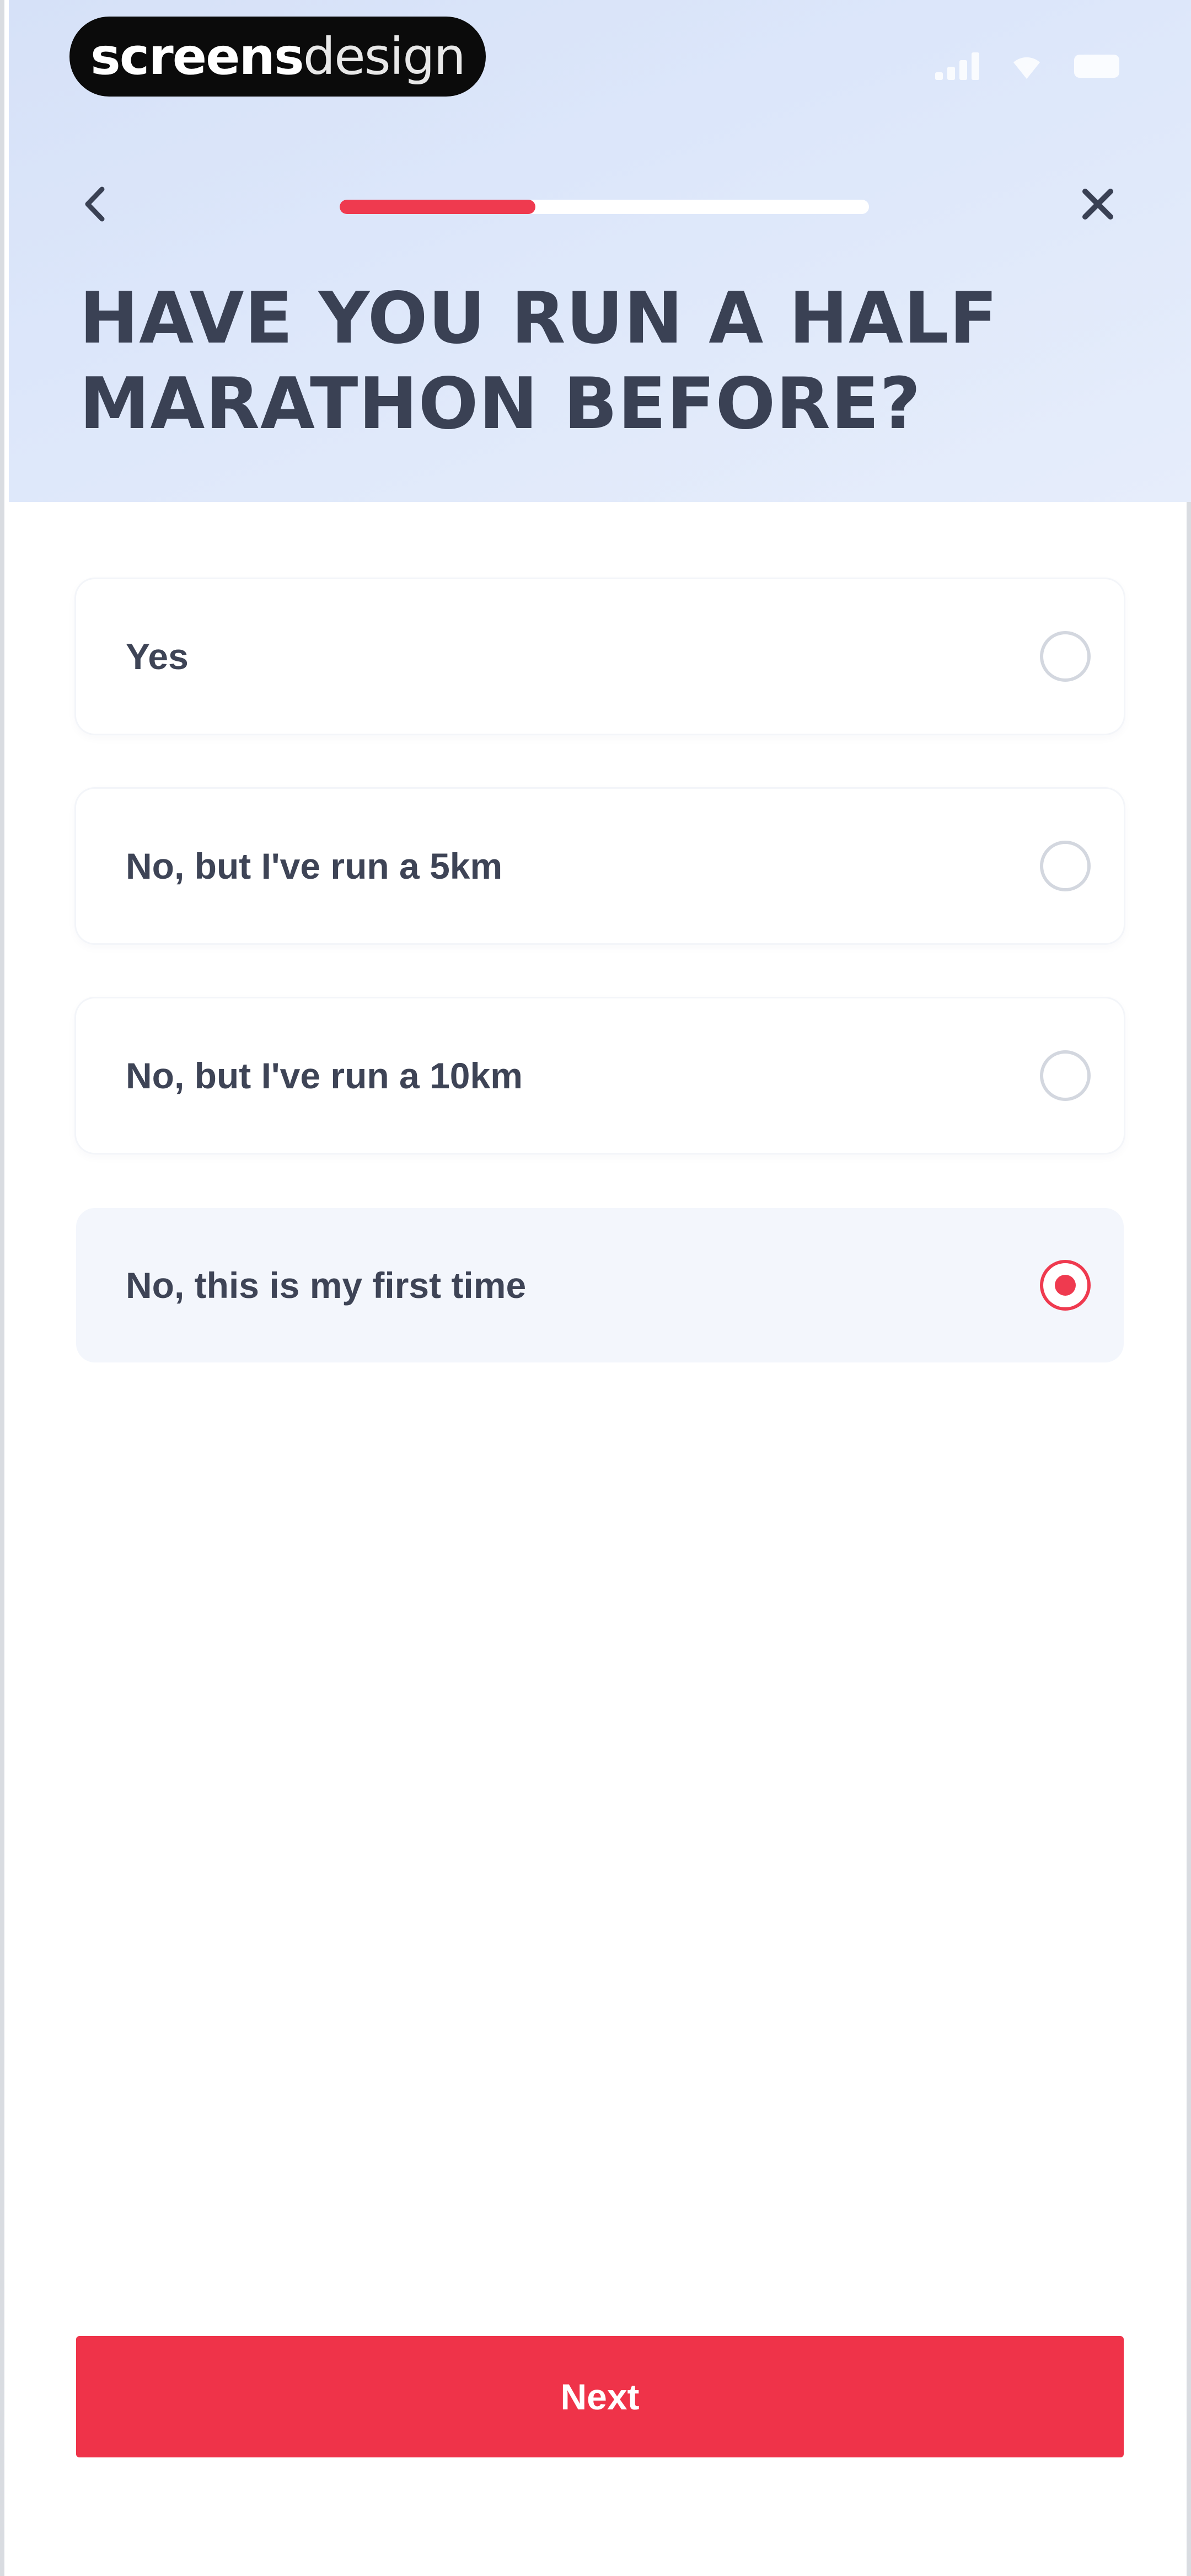  What do you see at coordinates (600, 1075) in the screenshot?
I see `option-10km: No, but I've run a 10km` at bounding box center [600, 1075].